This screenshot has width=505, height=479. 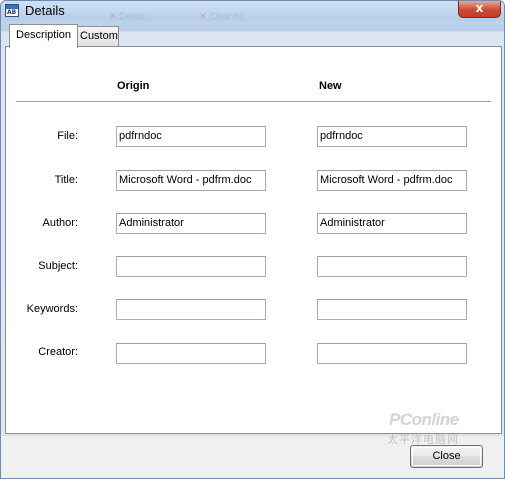 What do you see at coordinates (203, 16) in the screenshot?
I see `clear-icon: ✕` at bounding box center [203, 16].